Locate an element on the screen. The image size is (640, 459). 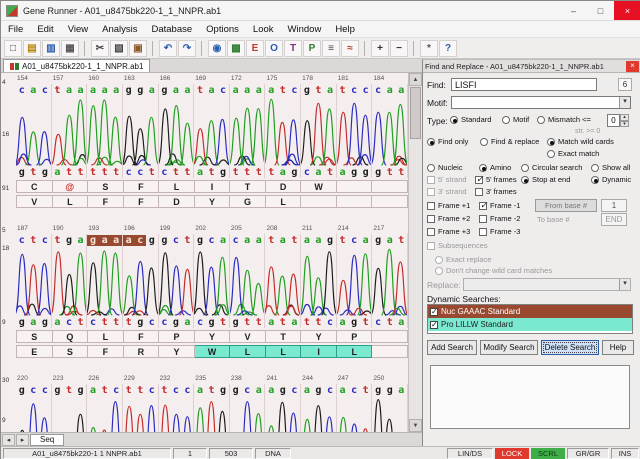
radio-find-replace: Find & replace is located at coordinates (509, 141).